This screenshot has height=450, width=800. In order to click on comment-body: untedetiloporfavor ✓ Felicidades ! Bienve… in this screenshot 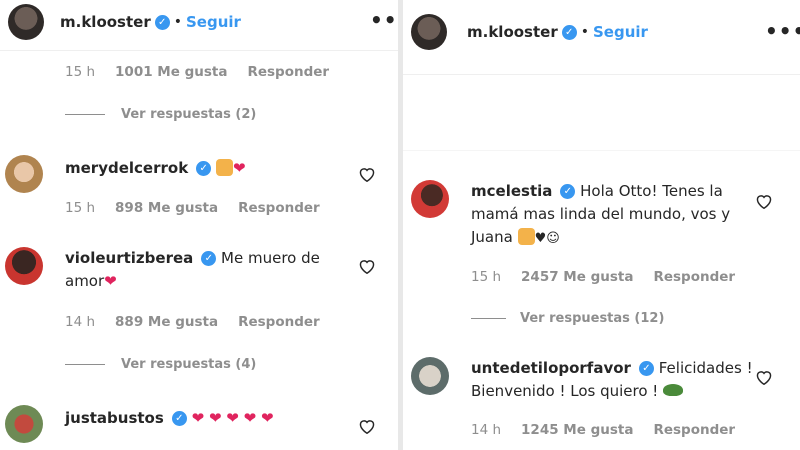, I will do `click(613, 380)`.